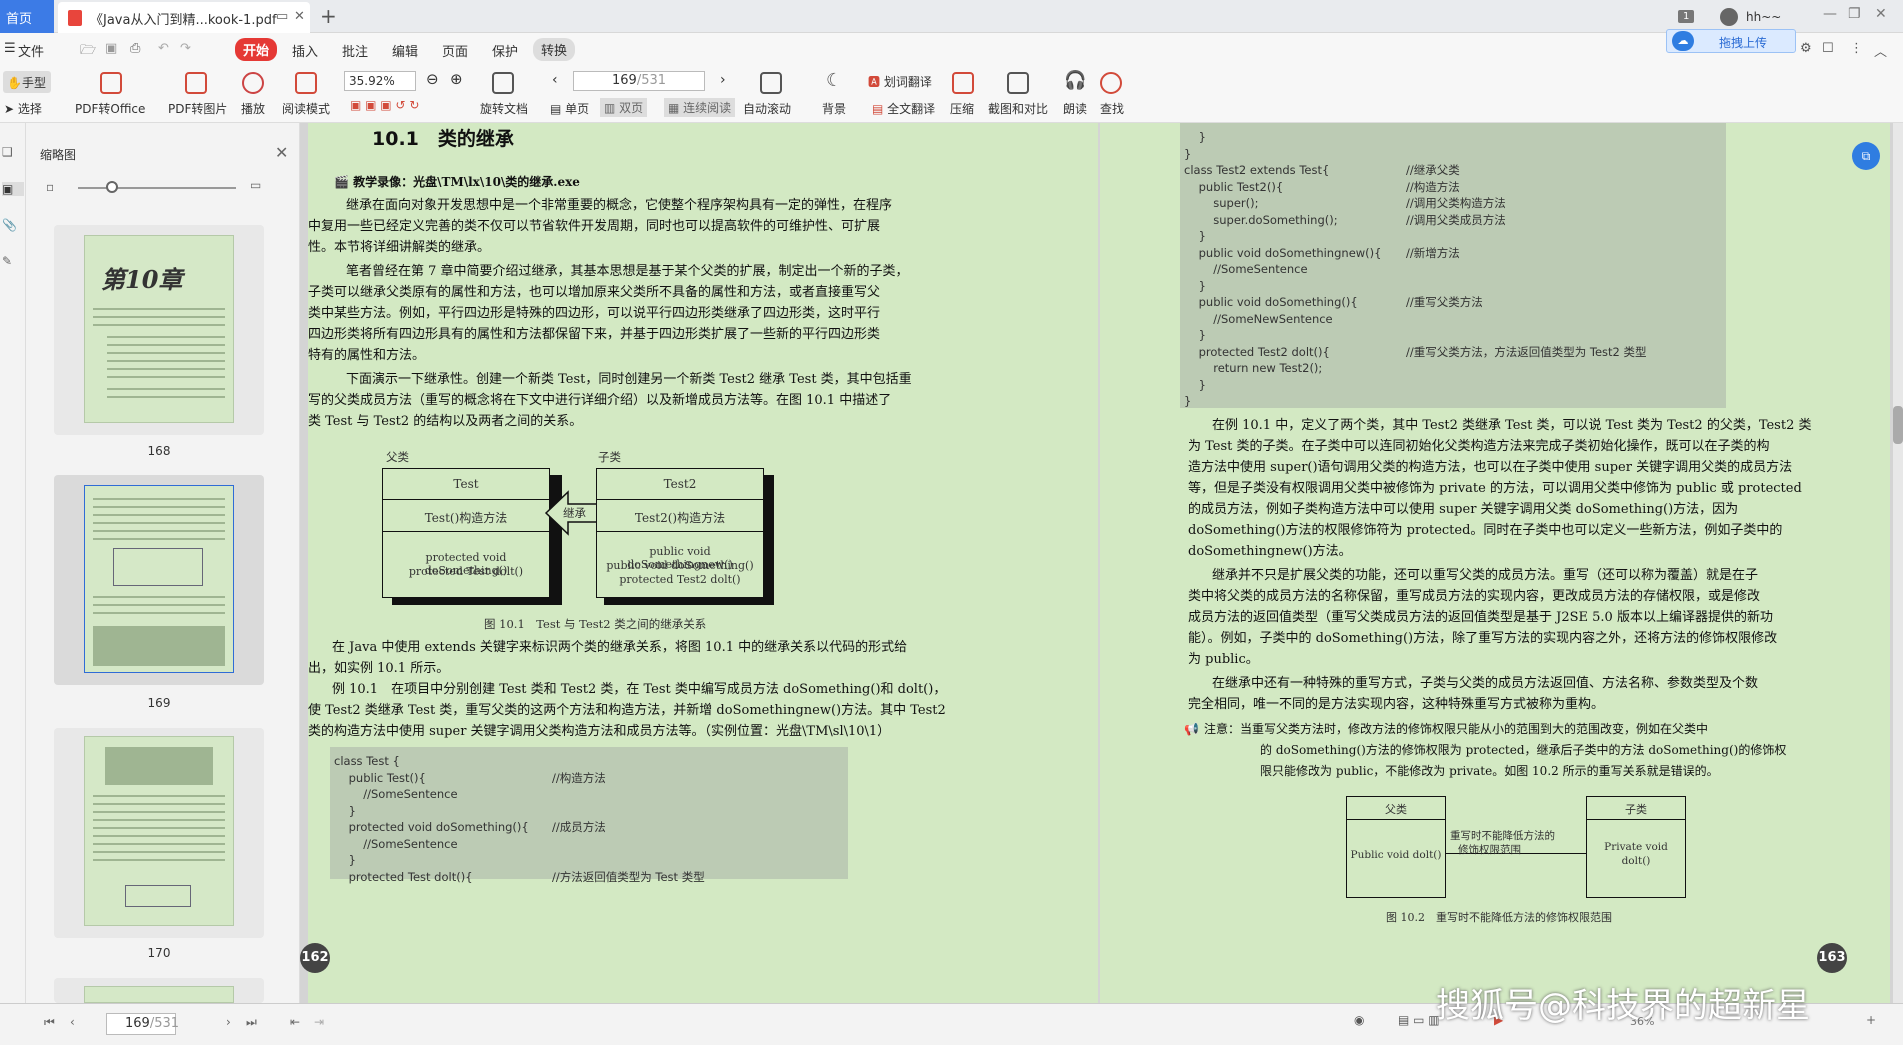 This screenshot has height=1045, width=1903. Describe the element at coordinates (1018, 108) in the screenshot. I see `screenshot-button: 截图和对比` at that location.